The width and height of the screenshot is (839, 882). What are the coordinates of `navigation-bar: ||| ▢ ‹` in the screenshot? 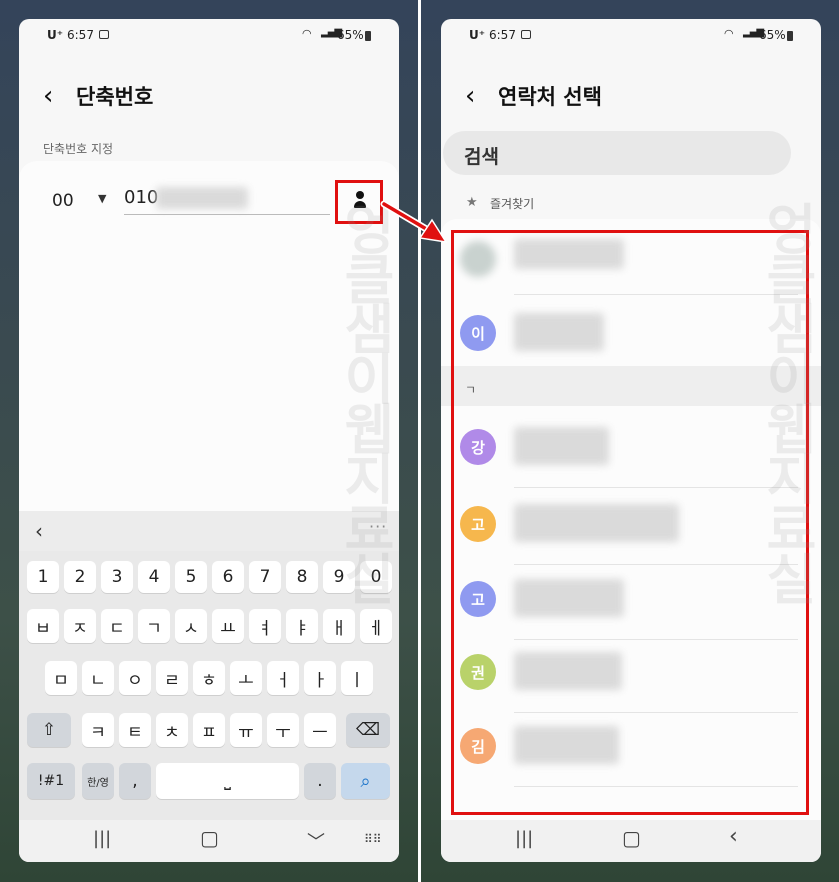 It's located at (631, 841).